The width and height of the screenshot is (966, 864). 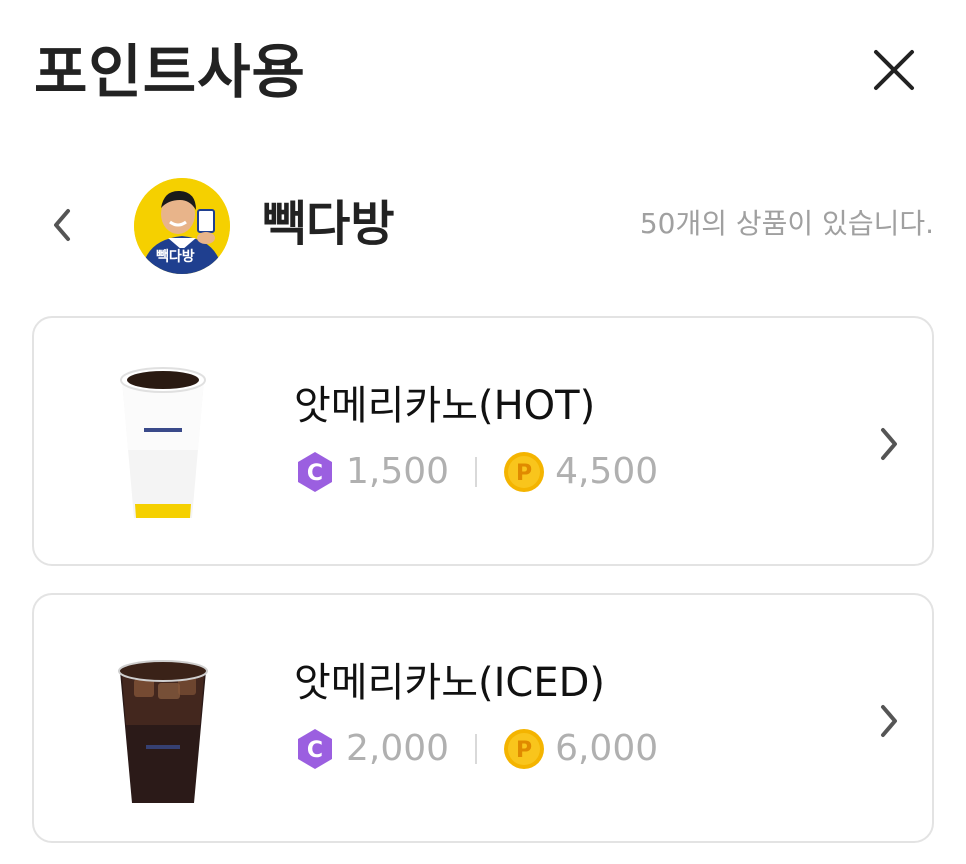 I want to click on close-button, so click(x=894, y=70).